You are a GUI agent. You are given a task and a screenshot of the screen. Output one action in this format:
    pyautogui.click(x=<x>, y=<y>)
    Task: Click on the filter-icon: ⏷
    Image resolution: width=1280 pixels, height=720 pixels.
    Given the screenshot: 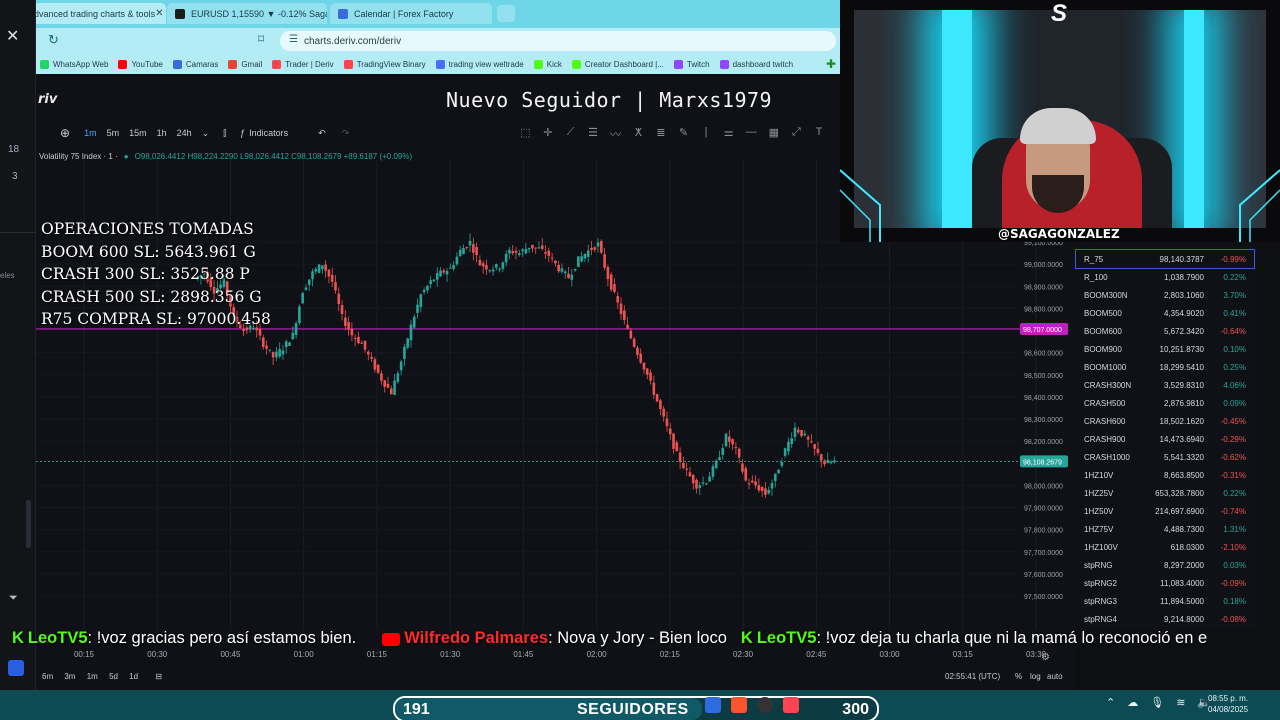 What is the action you would take?
    pyautogui.click(x=13, y=598)
    